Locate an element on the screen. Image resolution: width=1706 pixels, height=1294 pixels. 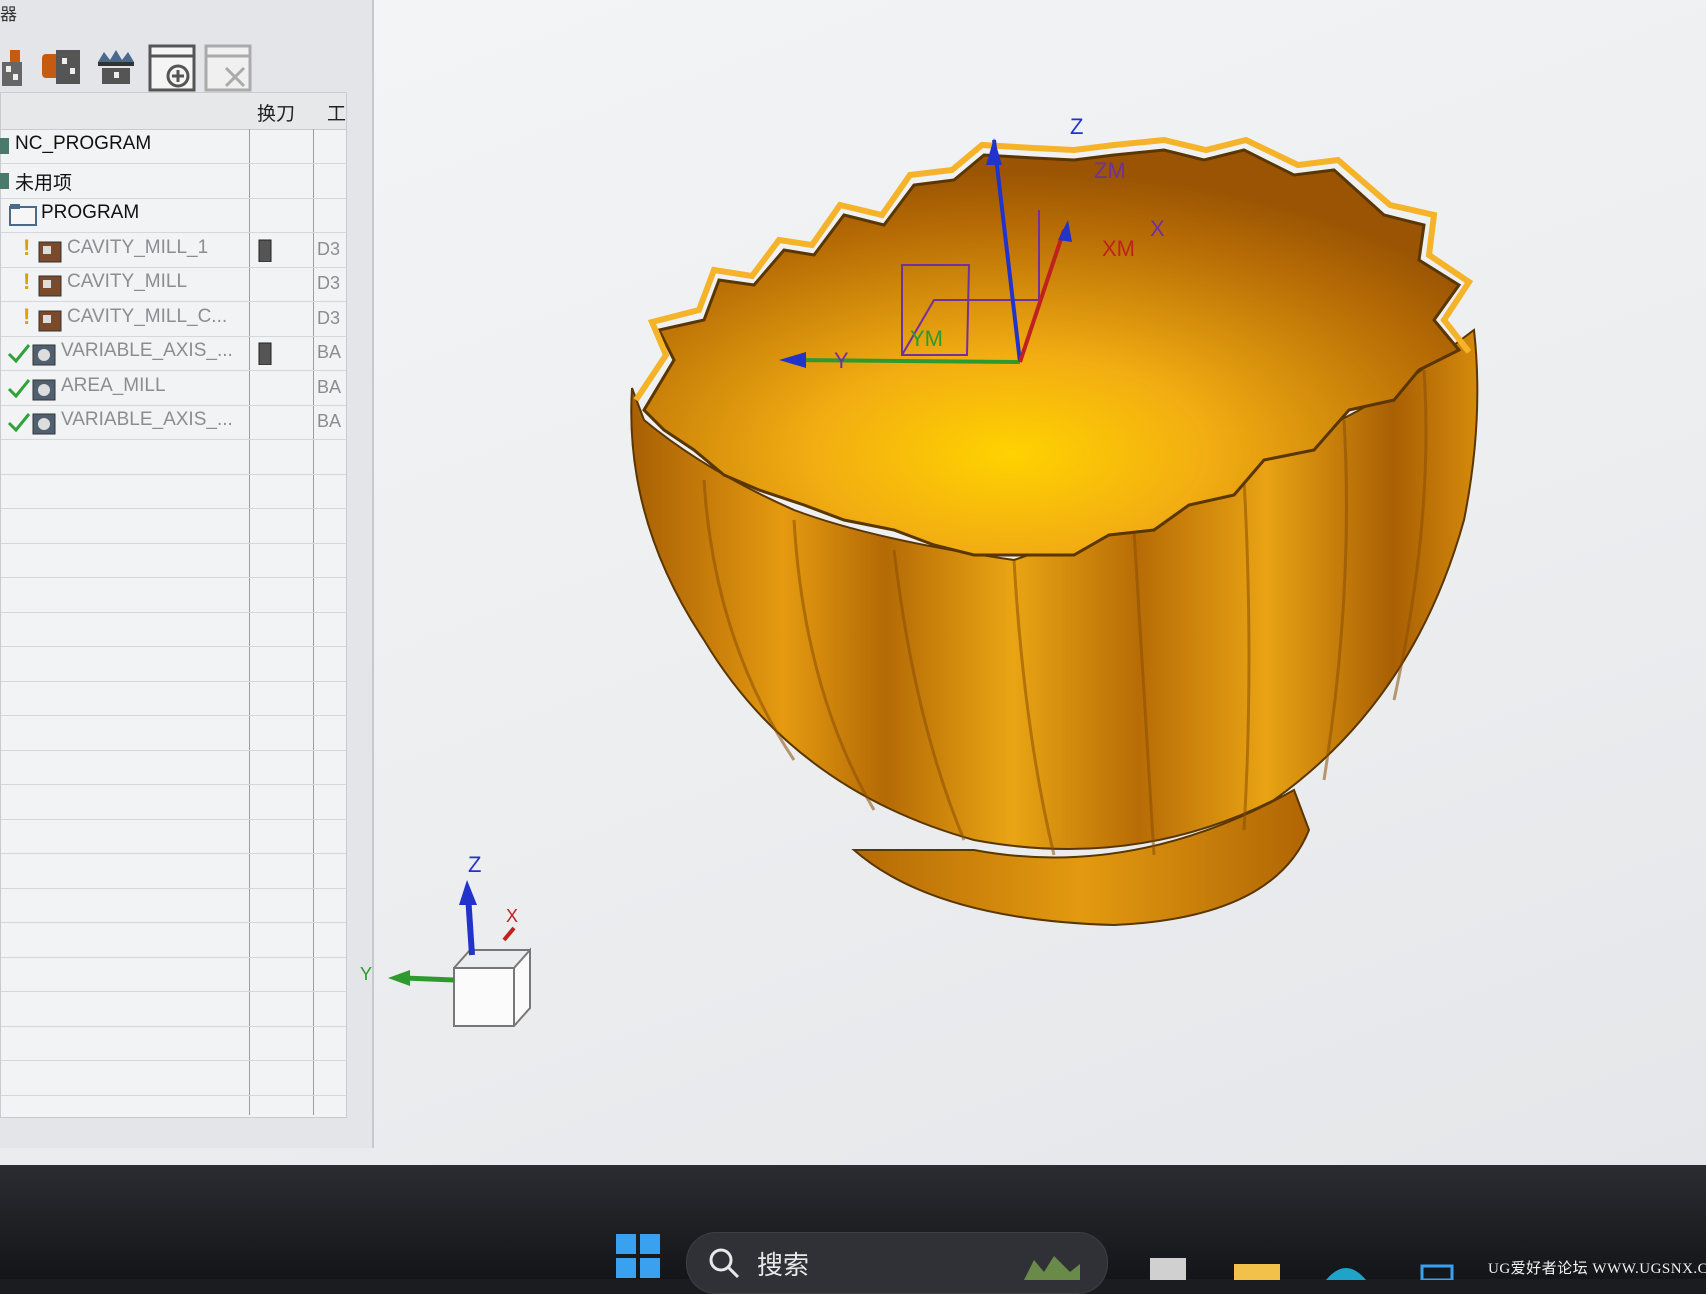
operation-name: 未用项 is located at coordinates (44, 183).